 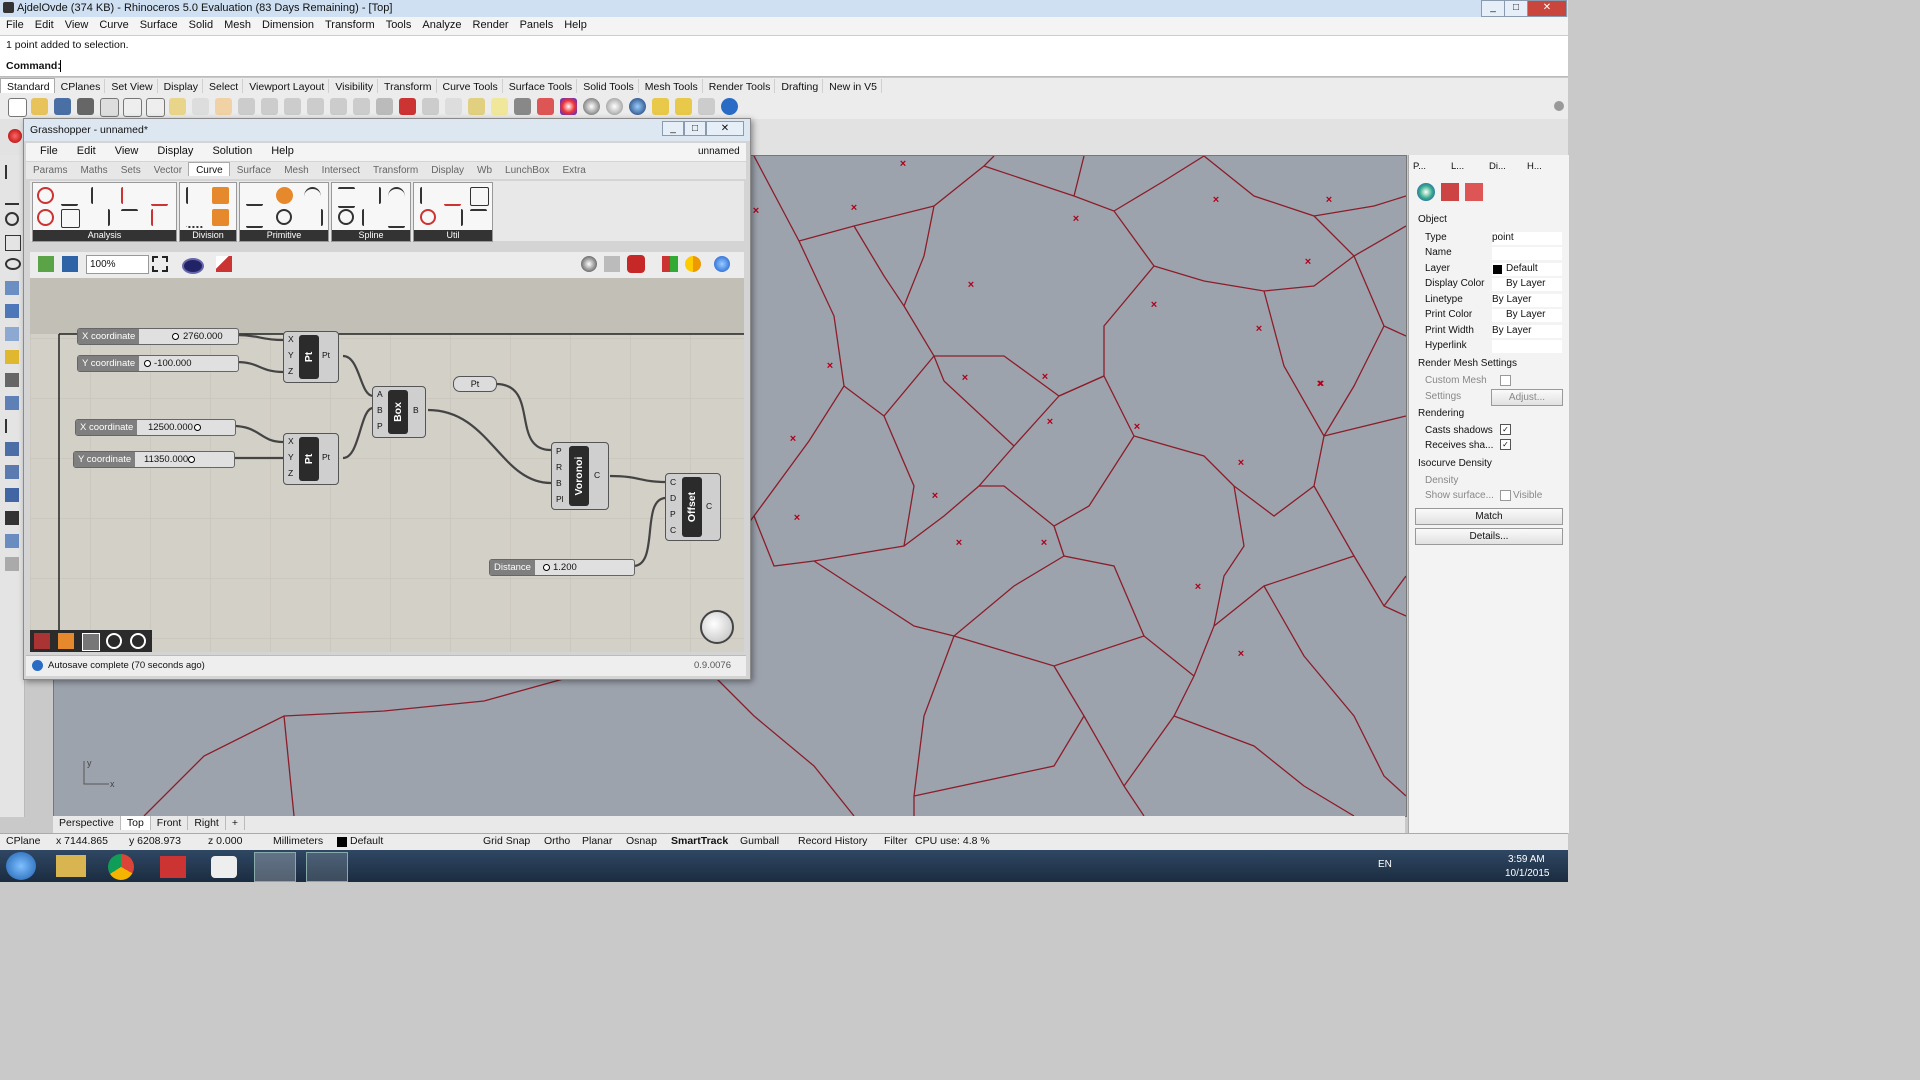 I want to click on rotate-view-icon, so click(x=246, y=106).